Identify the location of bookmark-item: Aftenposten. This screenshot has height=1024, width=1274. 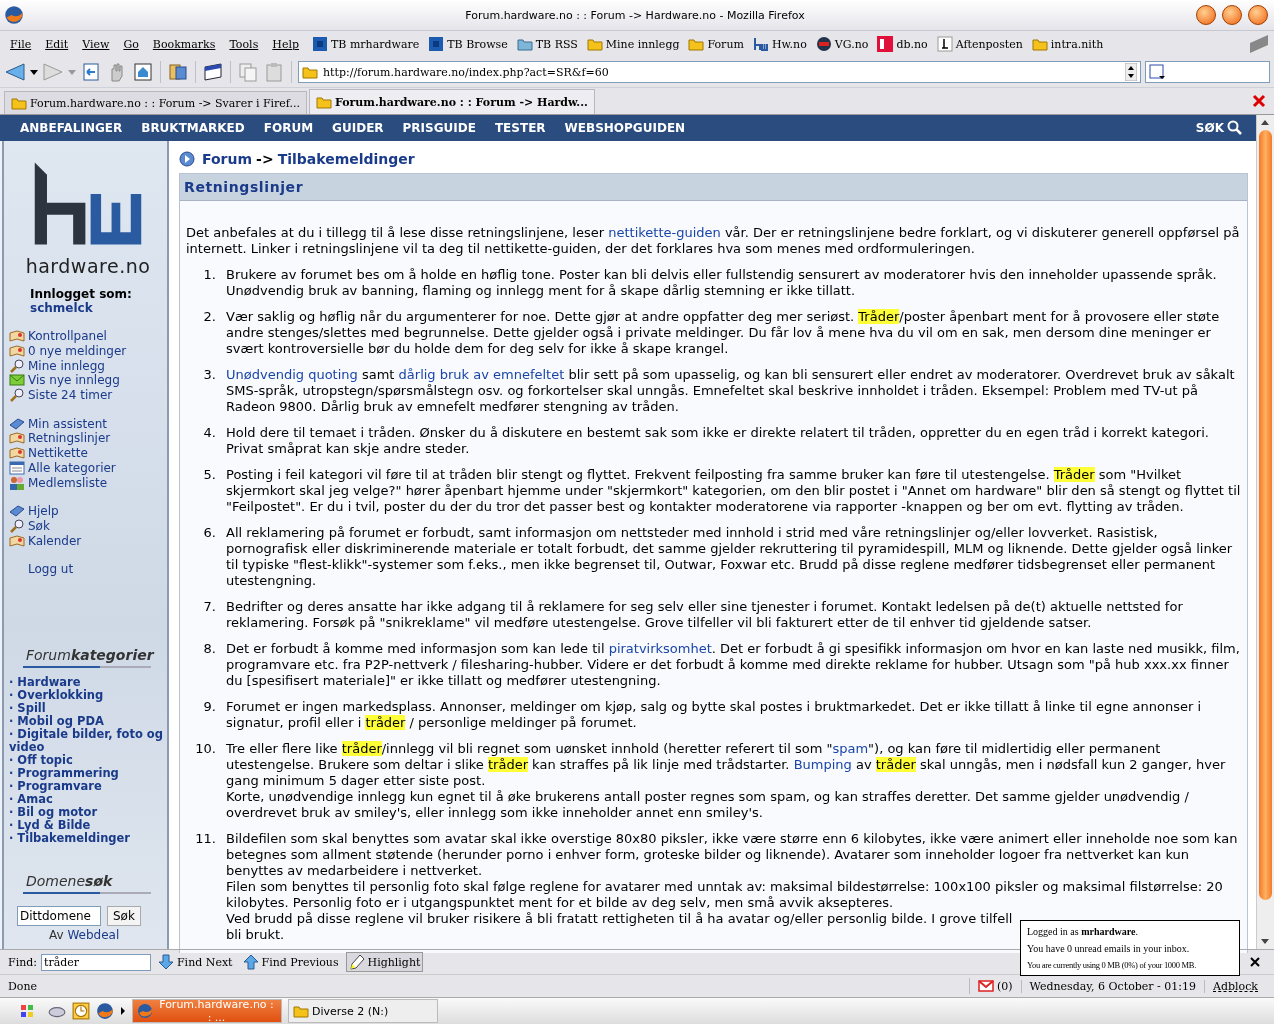
(979, 44).